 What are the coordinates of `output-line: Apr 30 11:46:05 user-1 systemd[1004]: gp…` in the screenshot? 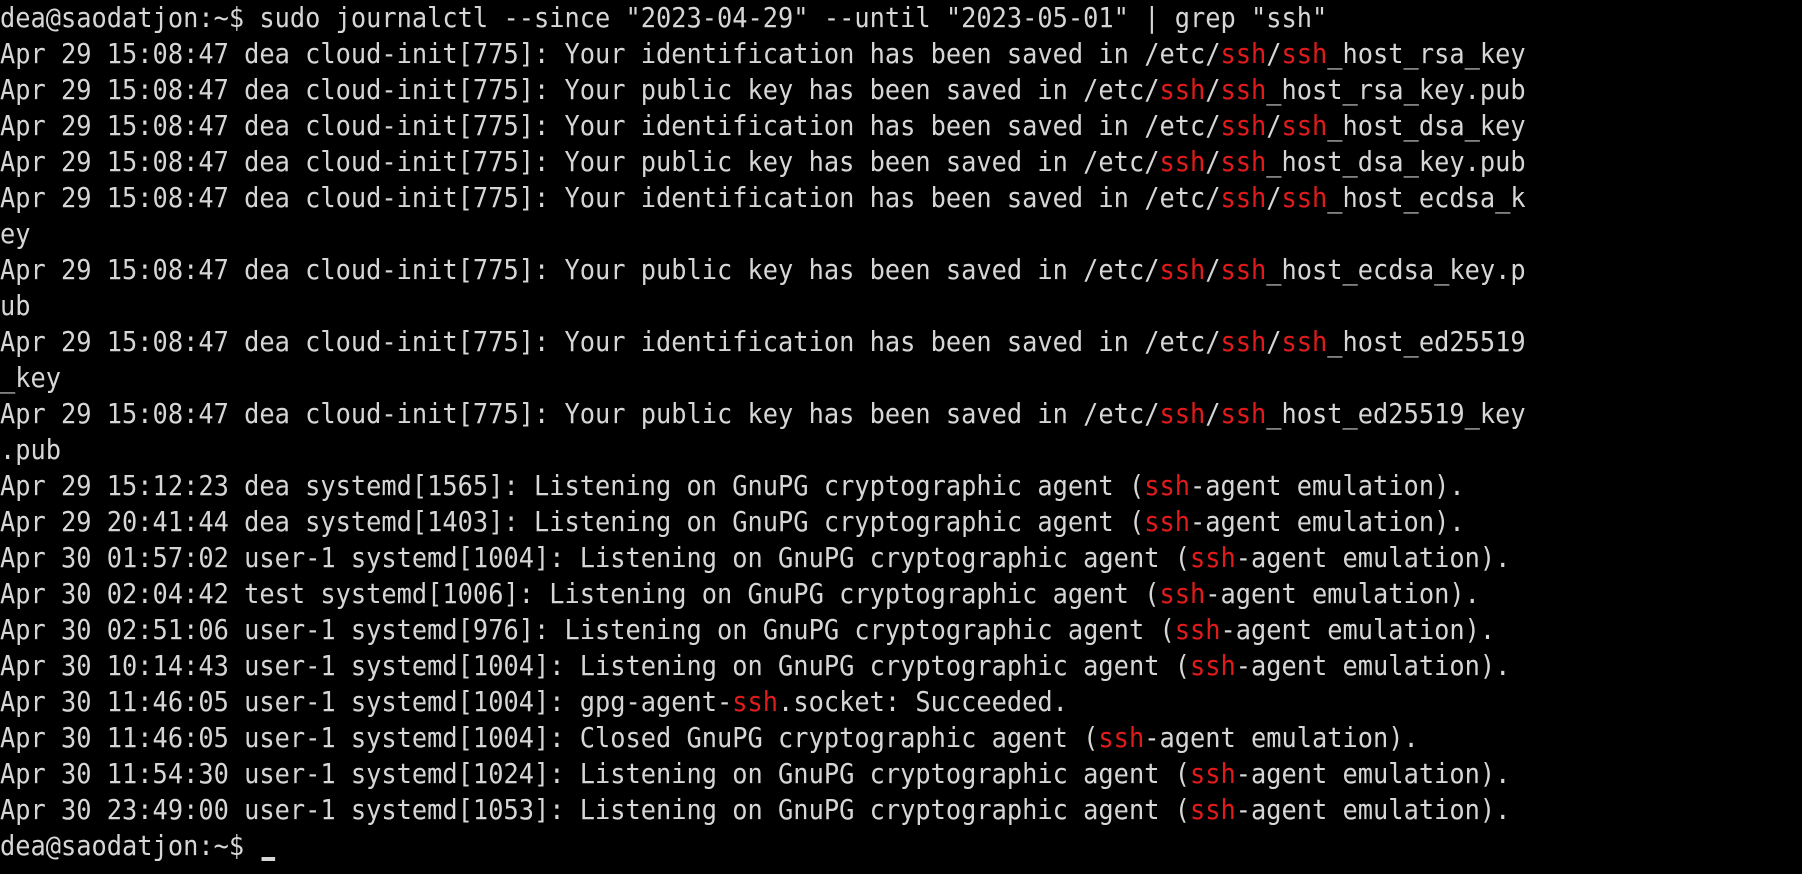 It's located at (534, 701).